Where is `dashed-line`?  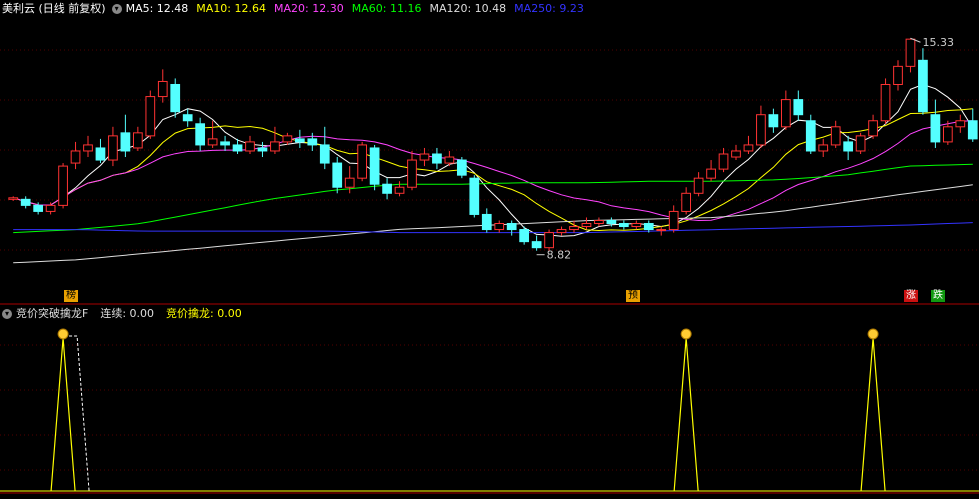
dashed-line is located at coordinates (79, 413).